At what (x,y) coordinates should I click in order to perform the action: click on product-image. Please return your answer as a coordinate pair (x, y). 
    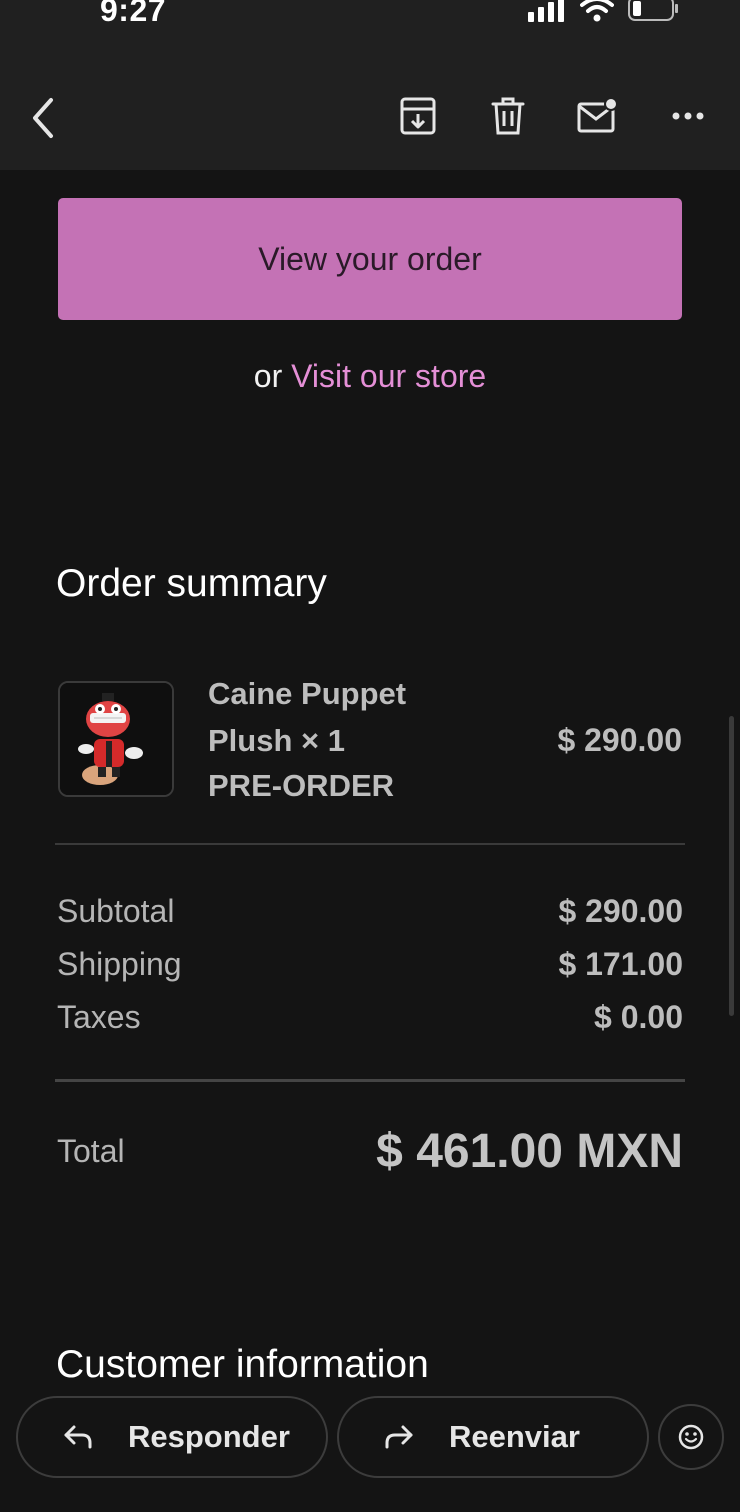
    Looking at the image, I should click on (116, 739).